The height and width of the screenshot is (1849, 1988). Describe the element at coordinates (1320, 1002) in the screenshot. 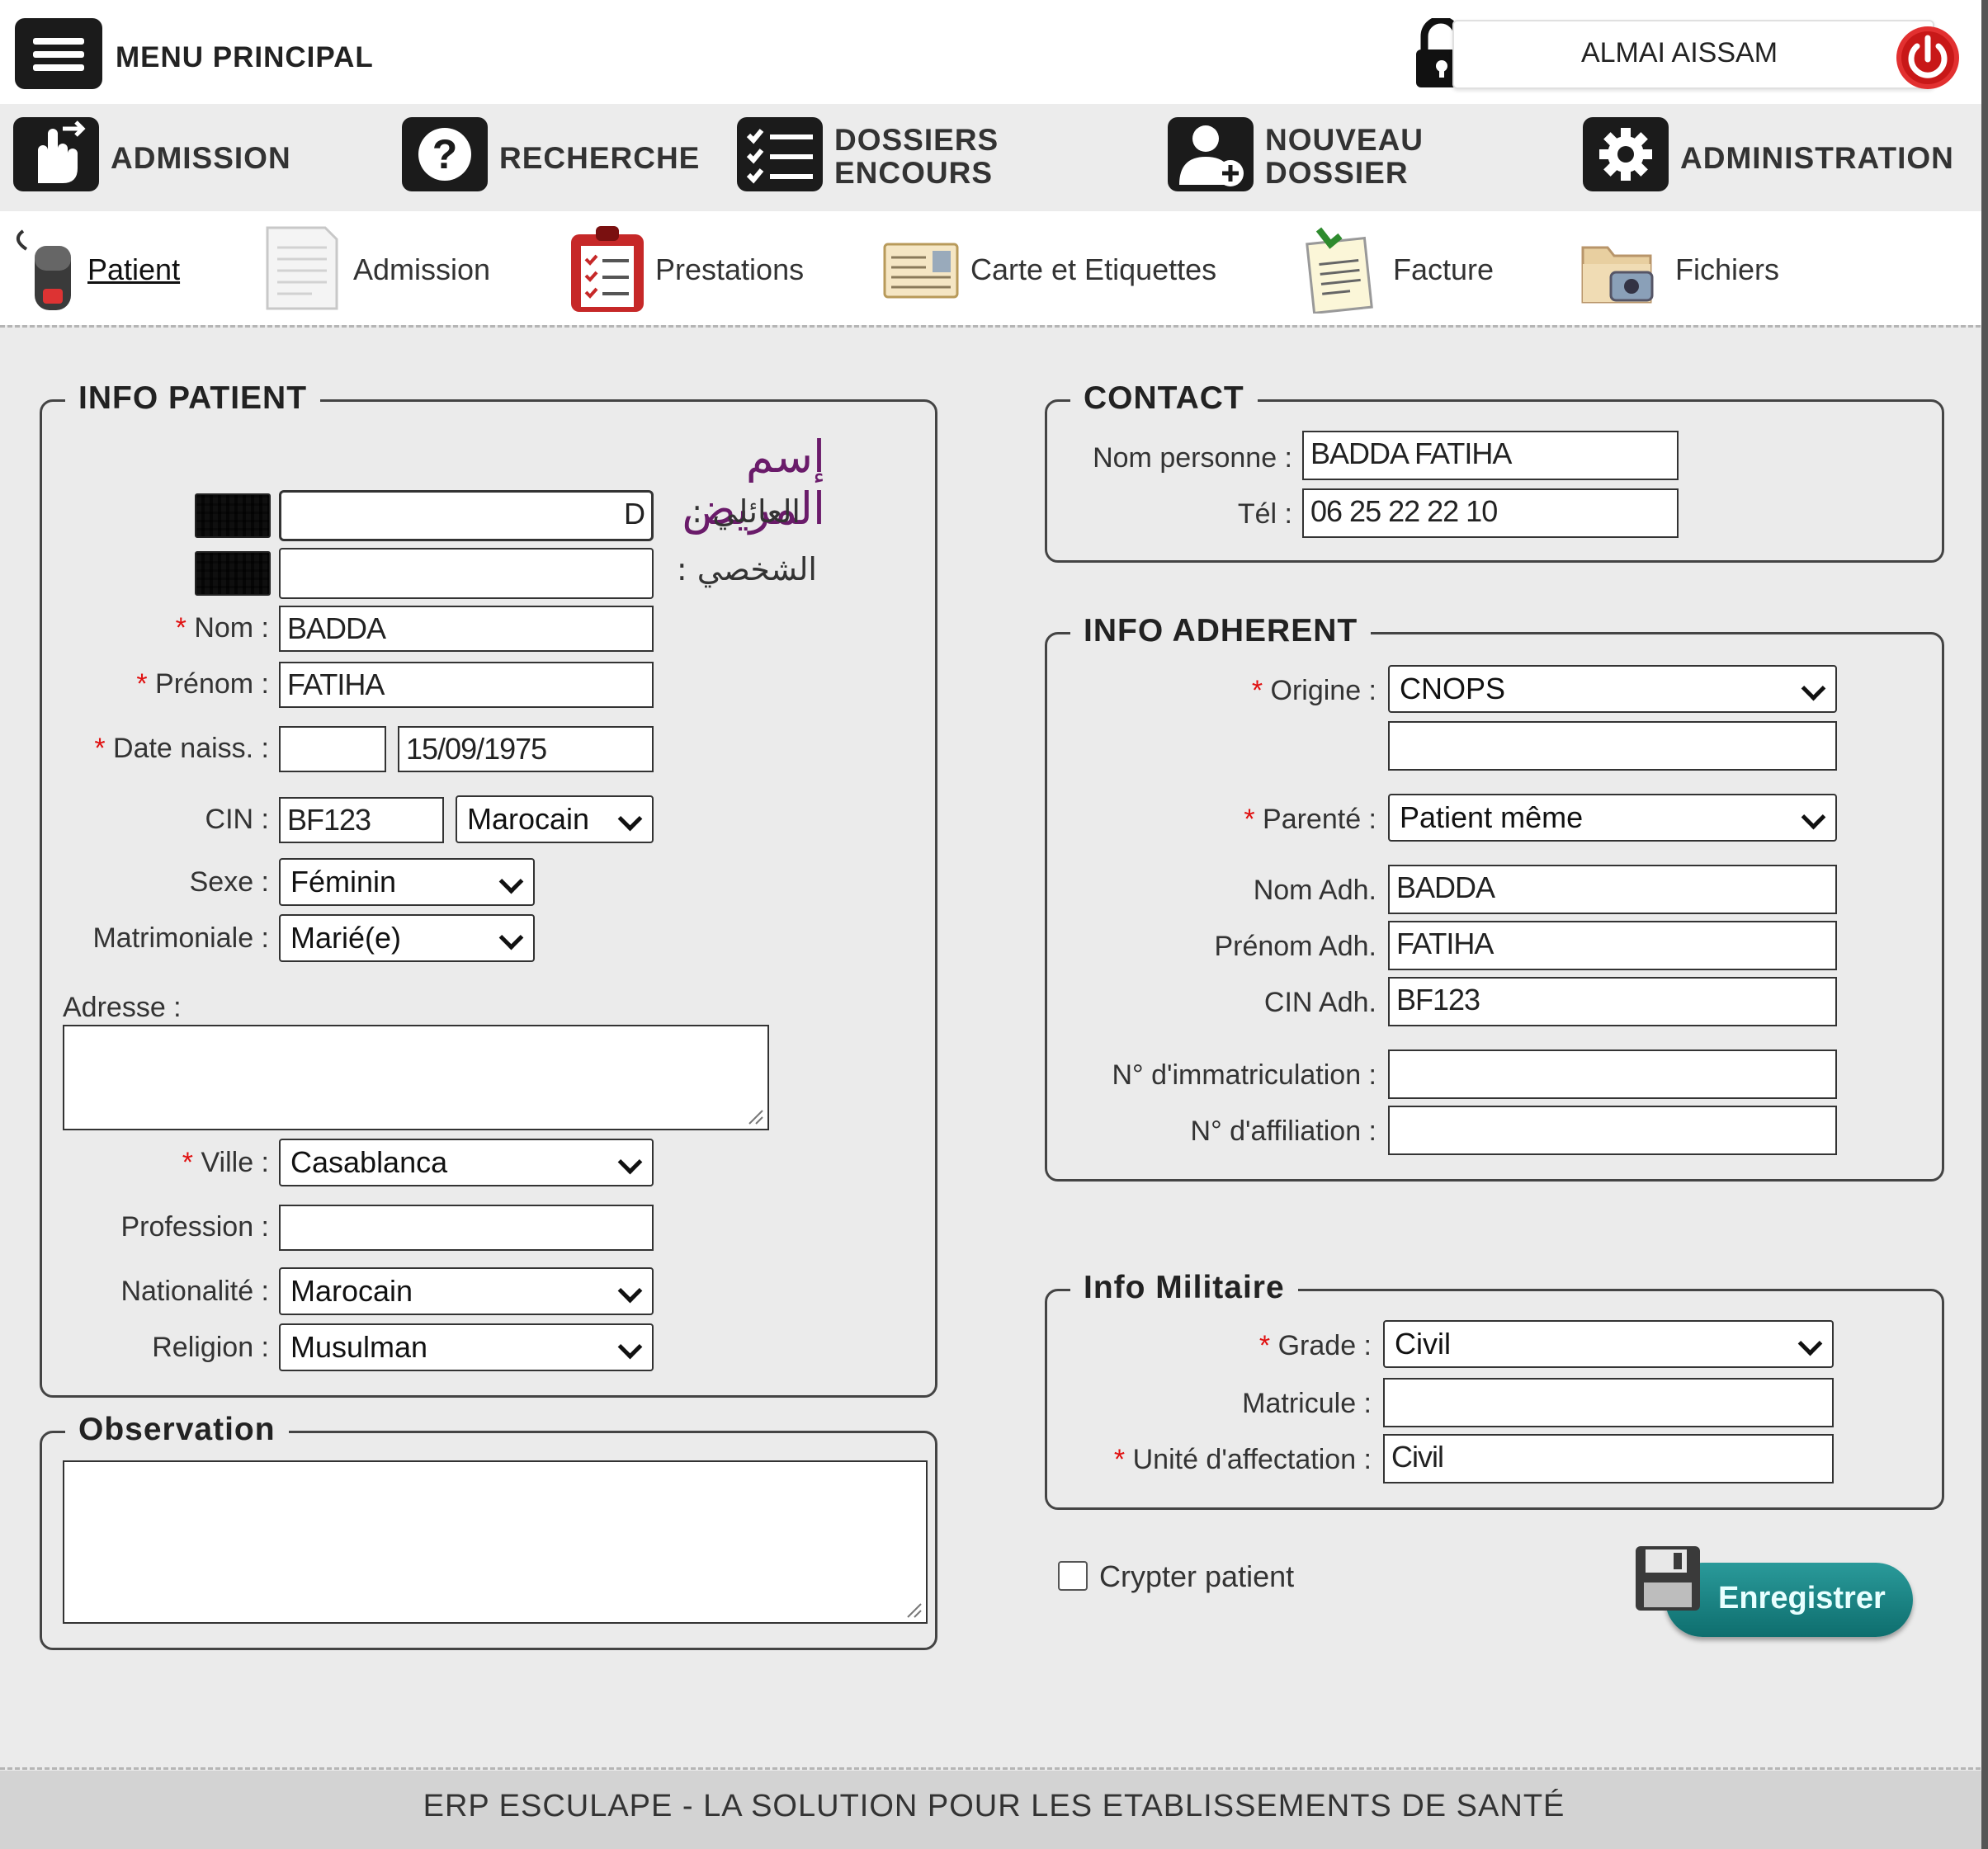

I see `cin-adh-label: CIN Adh.` at that location.